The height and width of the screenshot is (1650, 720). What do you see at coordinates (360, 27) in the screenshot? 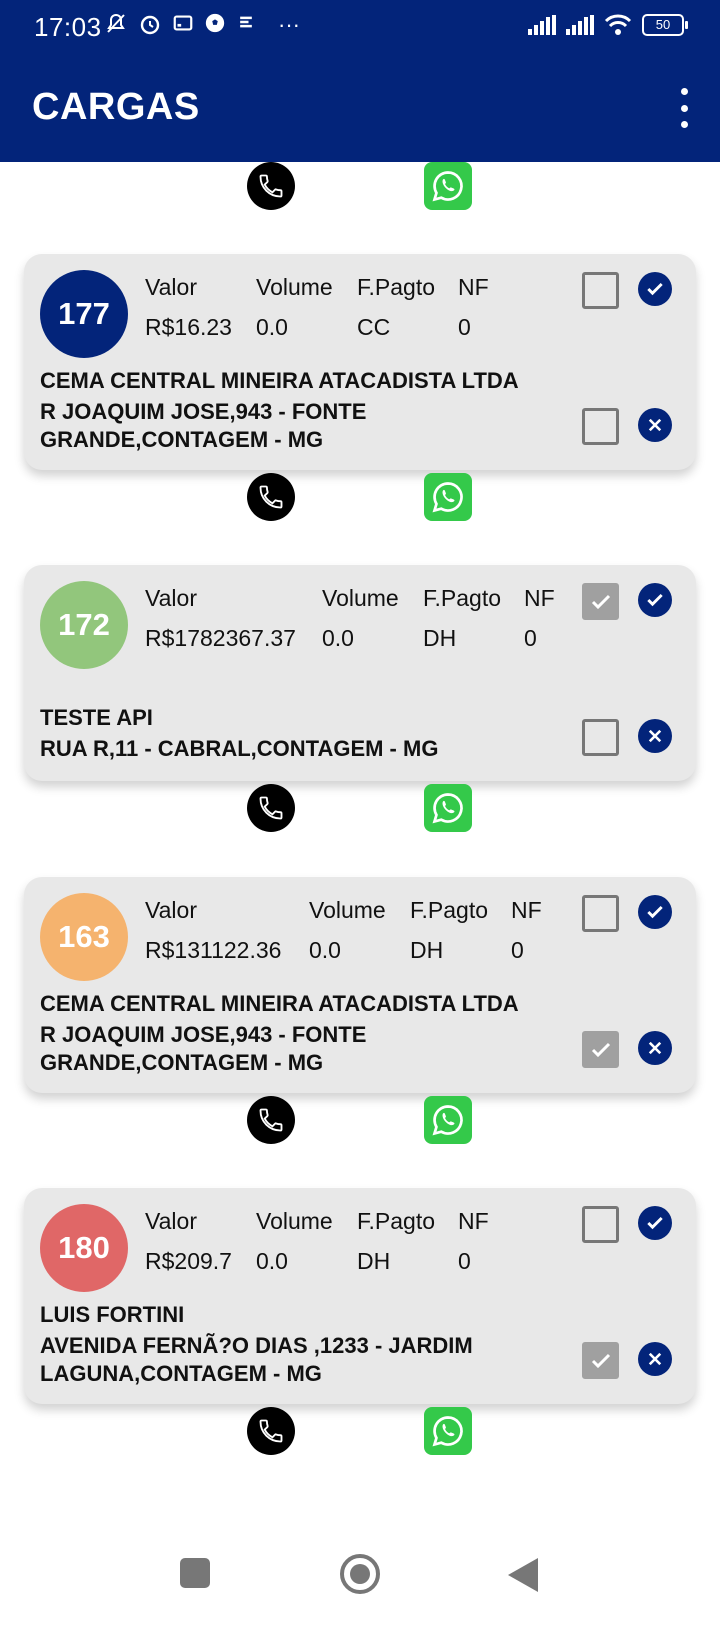
I see `status-bar: 17:03 ··· 50` at bounding box center [360, 27].